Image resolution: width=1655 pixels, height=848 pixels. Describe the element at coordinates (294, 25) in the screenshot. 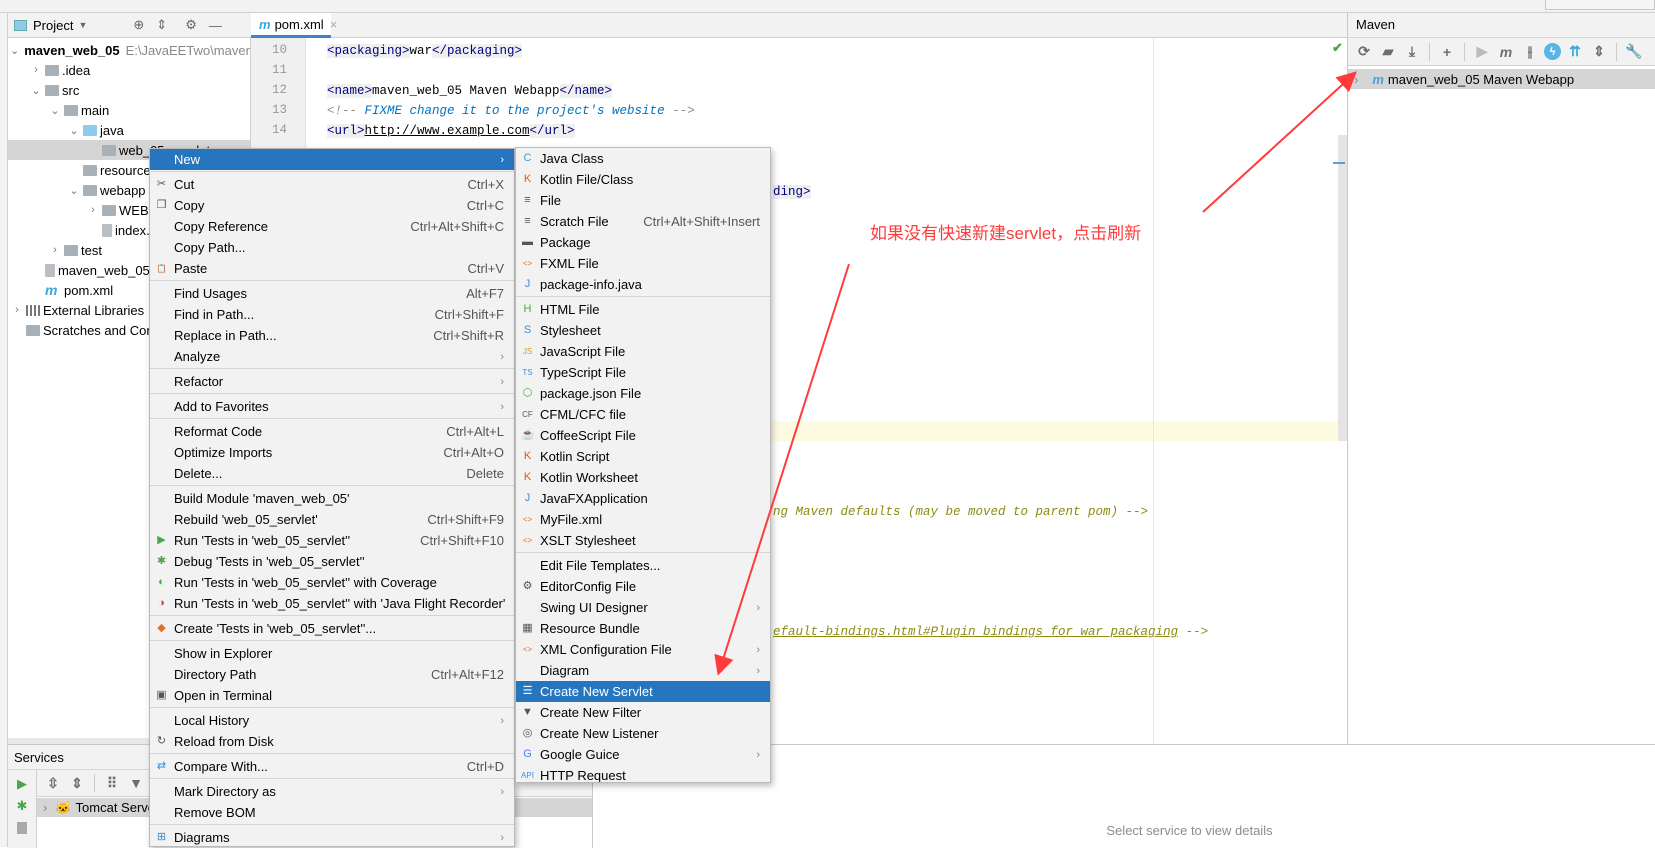

I see `tab-pom-xml: m pom.xml ×` at that location.